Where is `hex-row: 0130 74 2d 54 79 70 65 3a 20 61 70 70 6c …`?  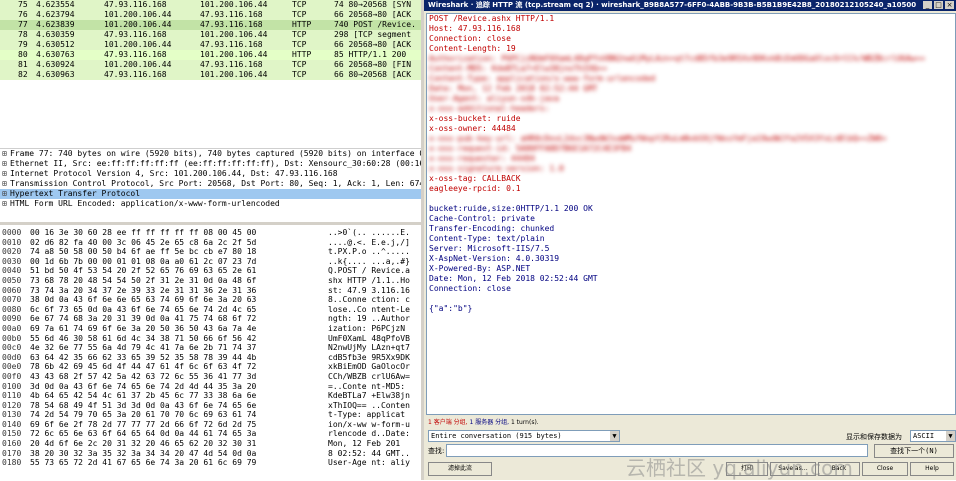 hex-row: 0130 74 2d 54 79 70 65 3a 20 61 70 70 6c … is located at coordinates (210, 415).